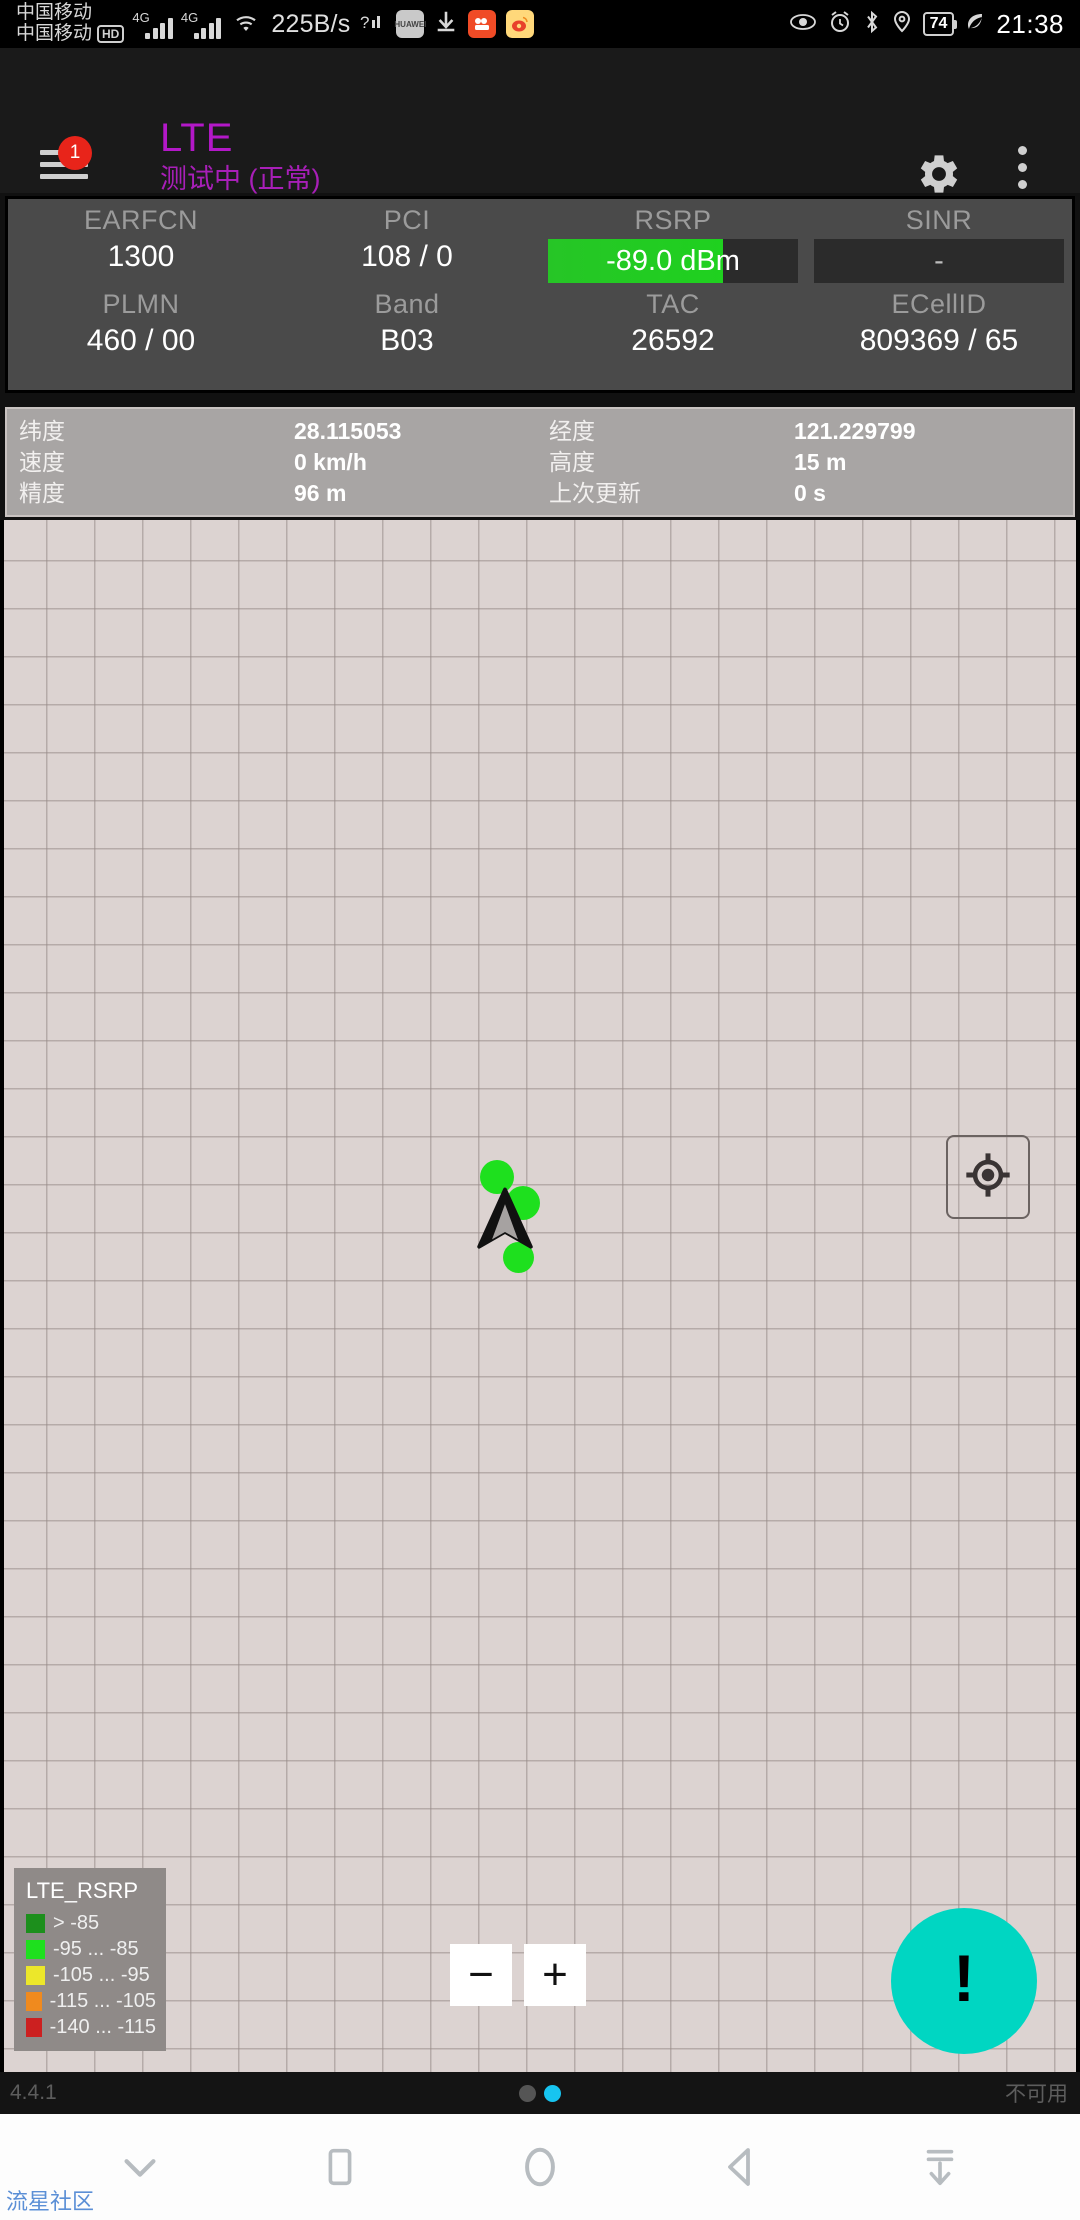  I want to click on unknown-sim-icon: ?, so click(373, 24).